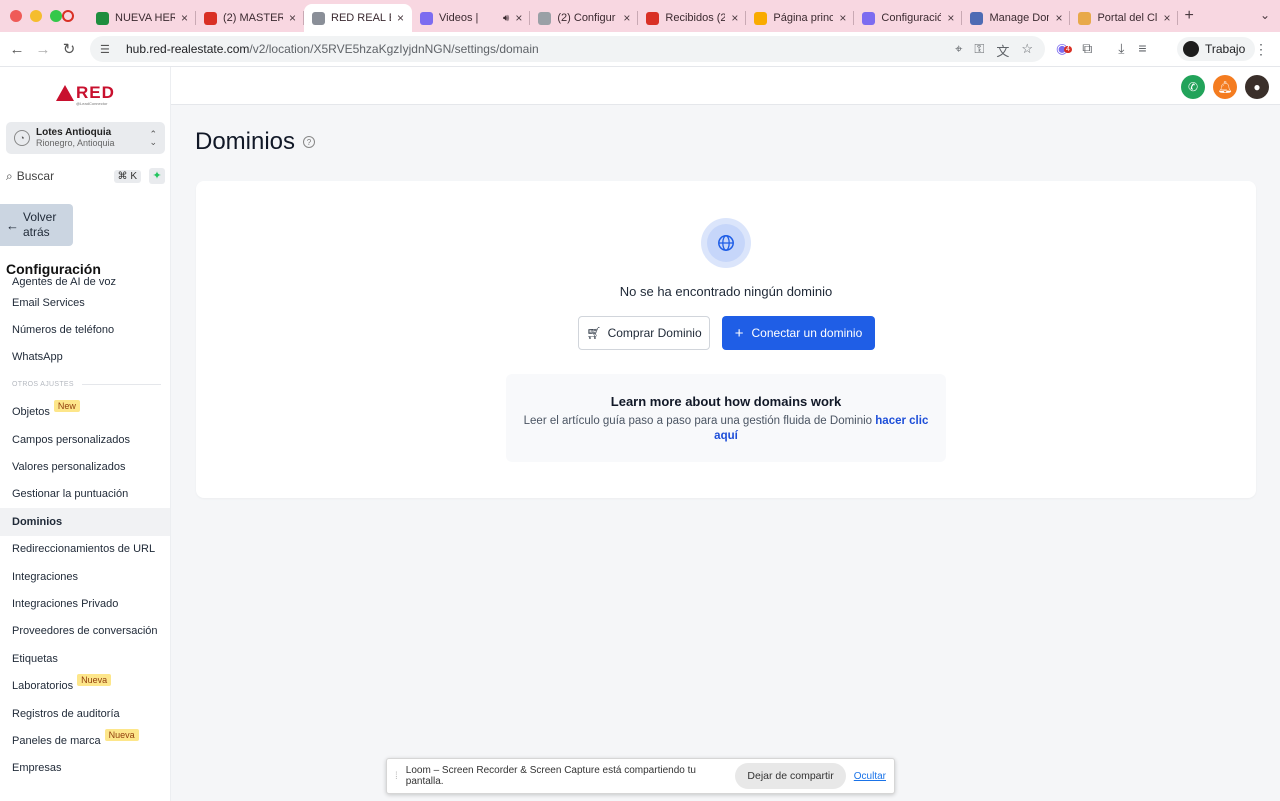 The height and width of the screenshot is (801, 1280). I want to click on sidebar-item-label: Números de teléfono, so click(63, 330).